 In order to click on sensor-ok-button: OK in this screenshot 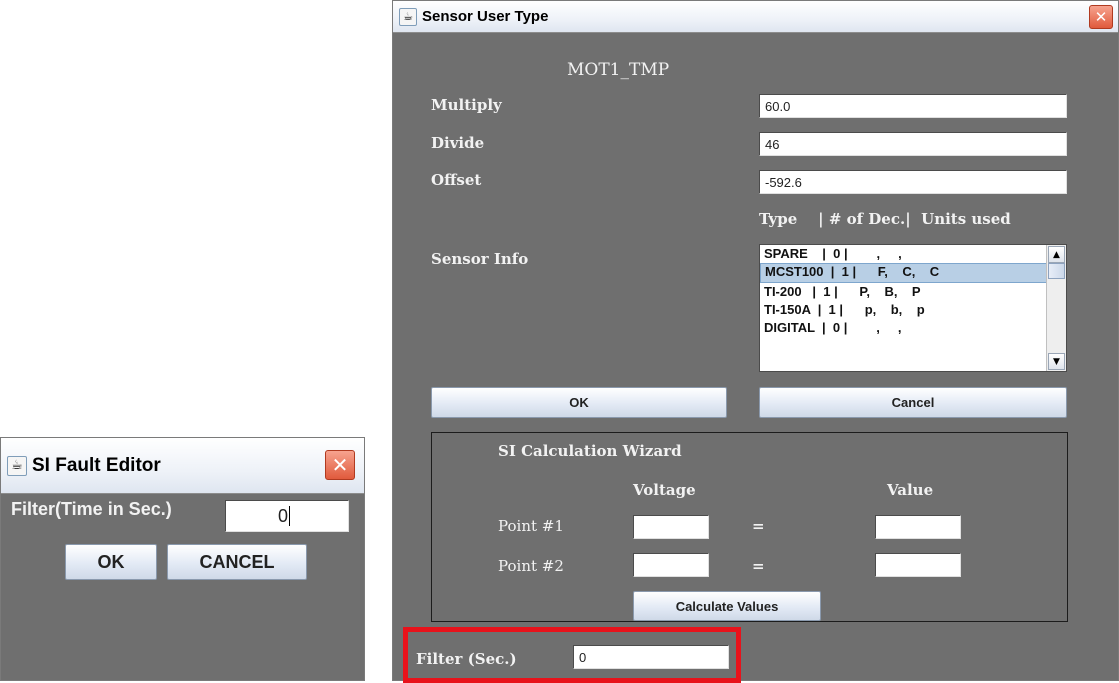, I will do `click(579, 402)`.